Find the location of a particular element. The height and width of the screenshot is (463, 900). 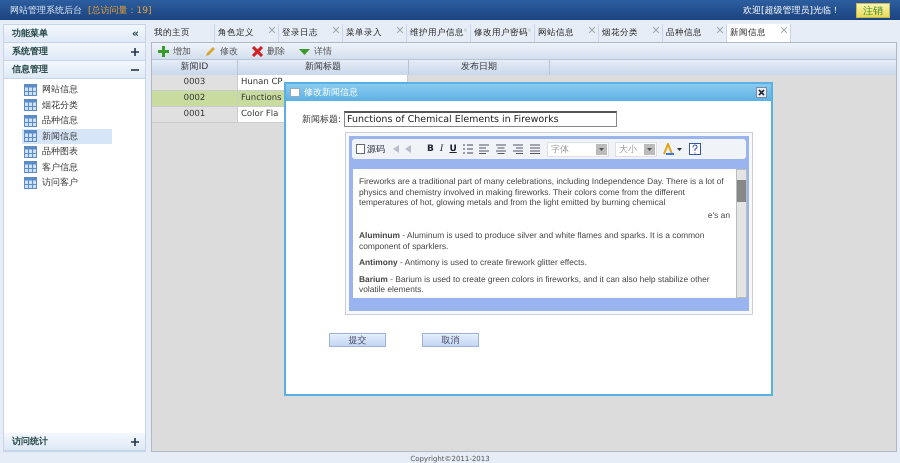

sidebar-title: 功能菜单 is located at coordinates (30, 33).